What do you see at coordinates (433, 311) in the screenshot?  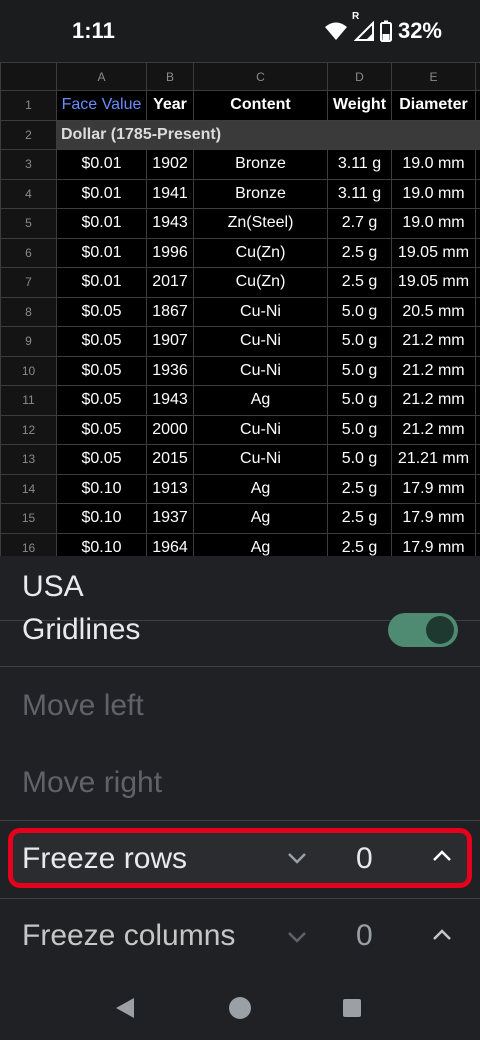 I see `cell: 20.5 mm` at bounding box center [433, 311].